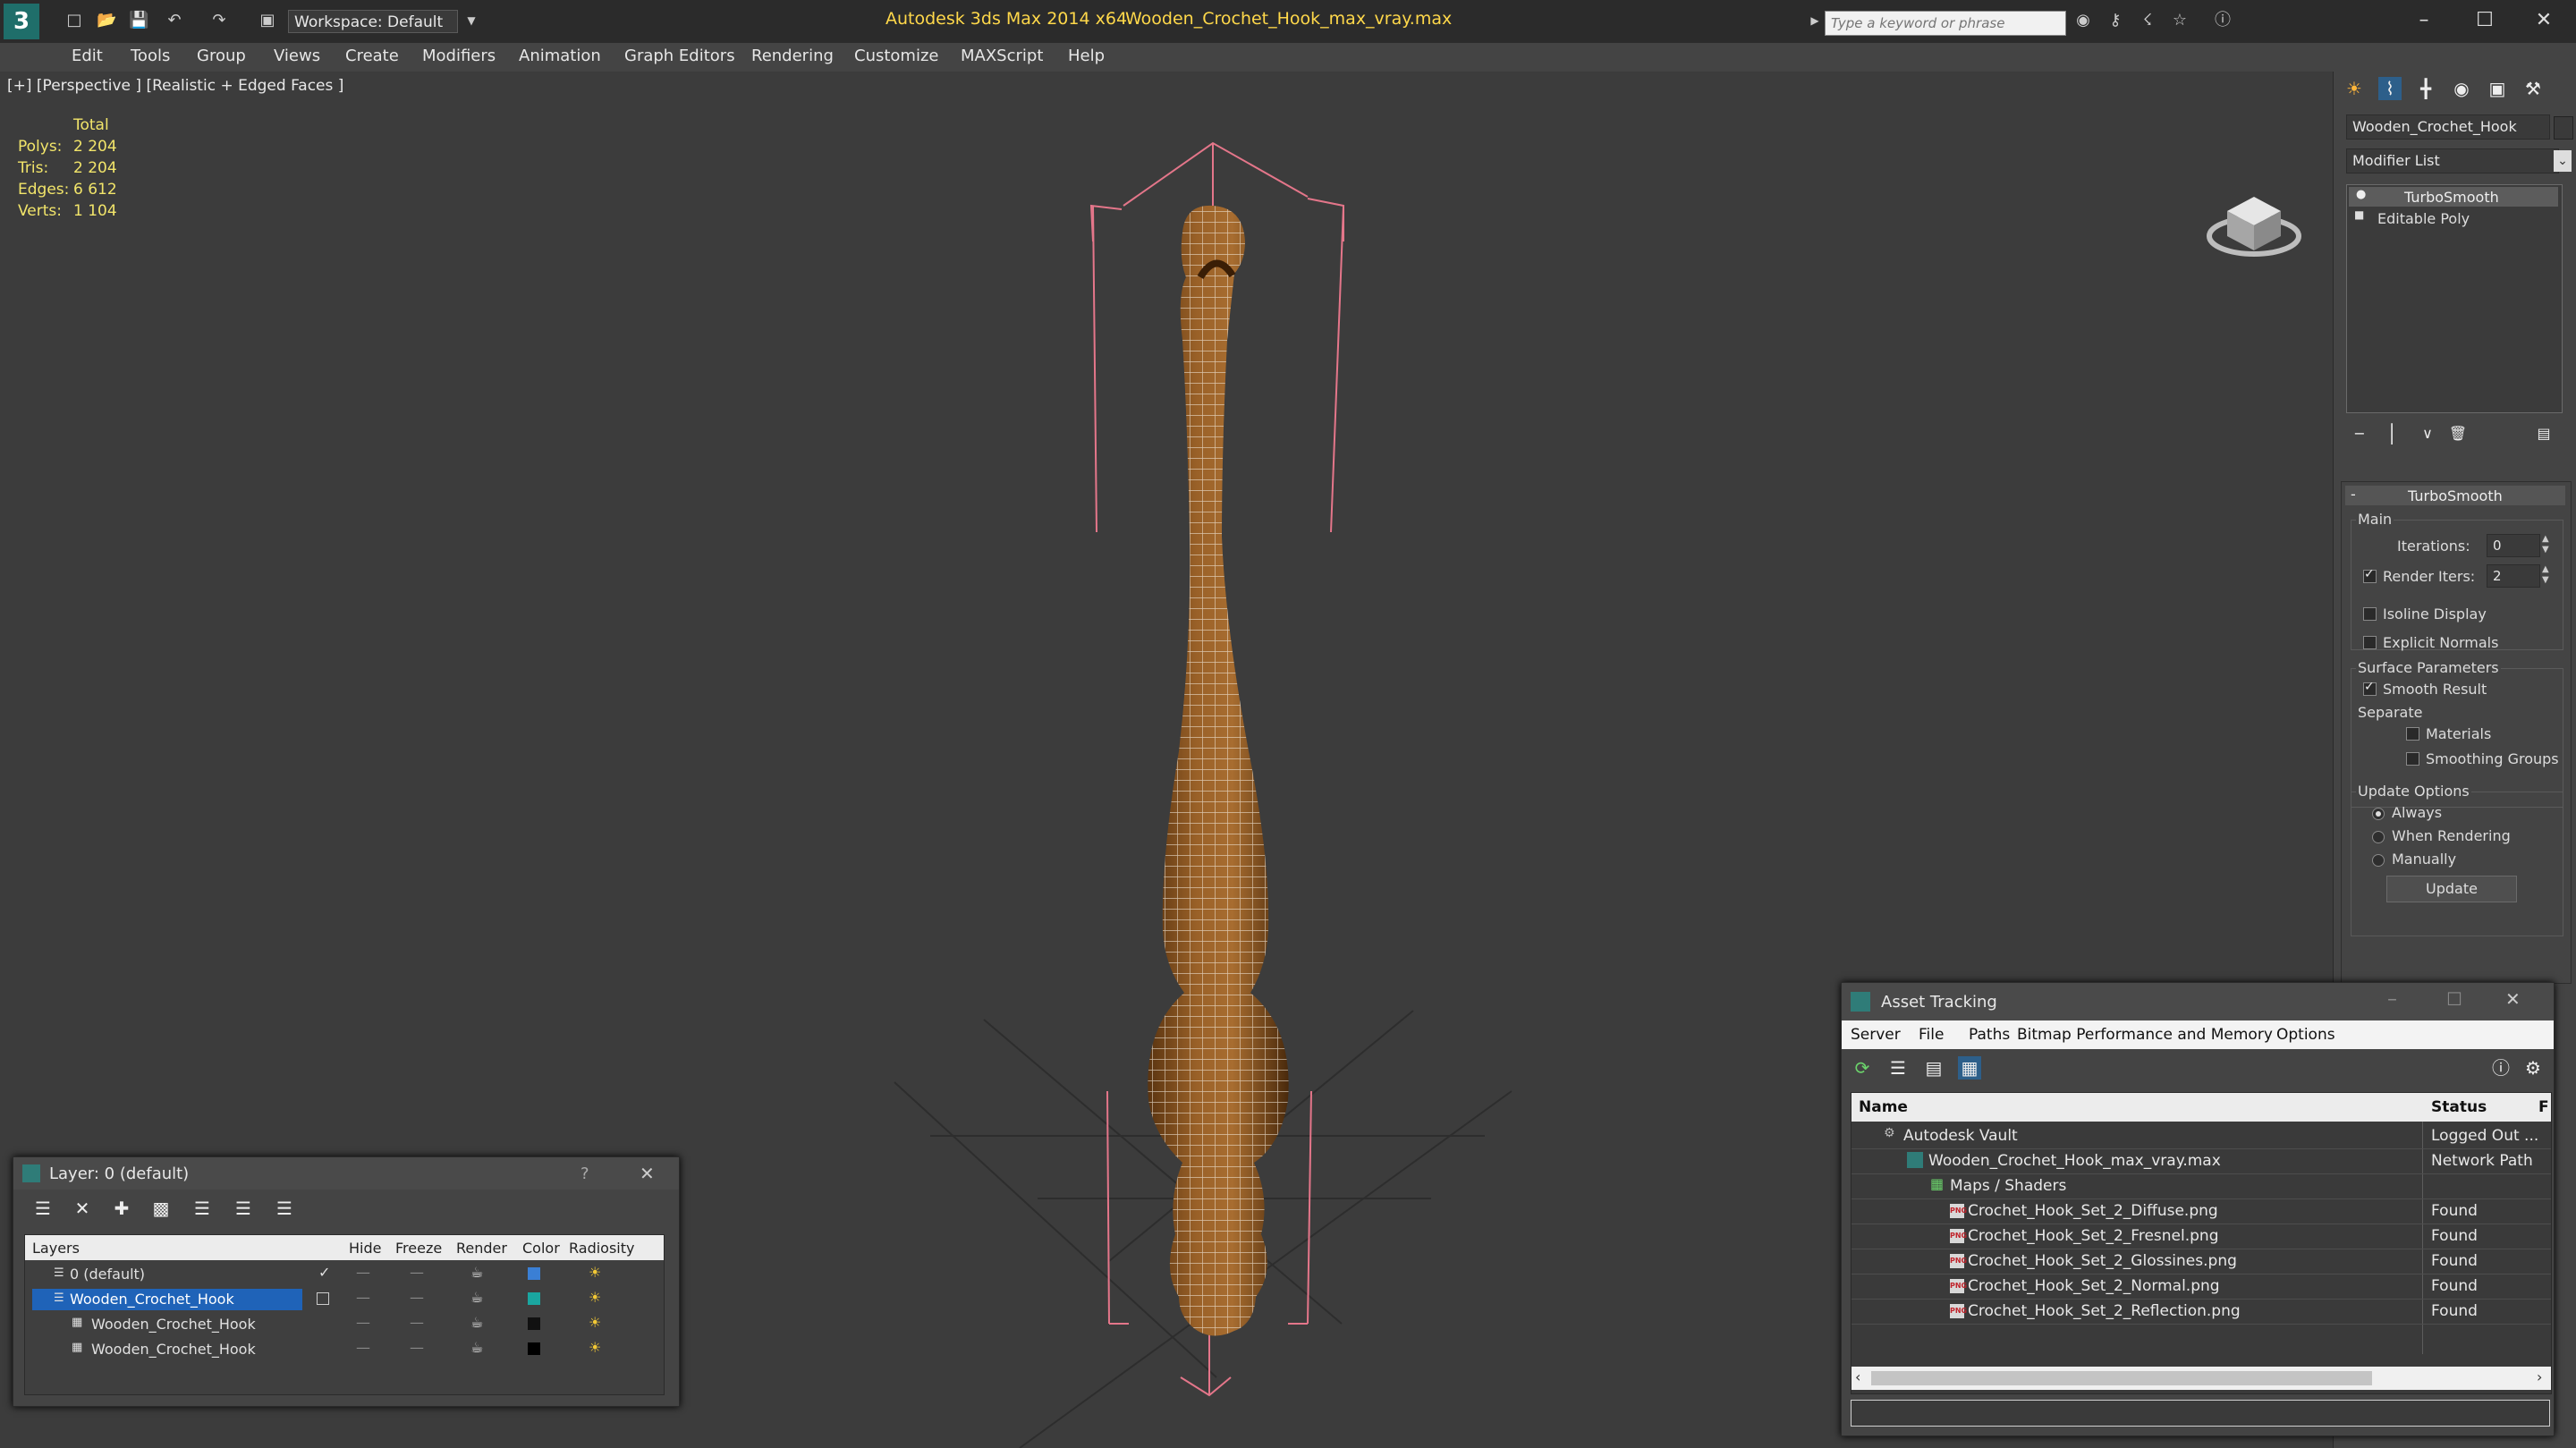  I want to click on dialog-titlebar: Layer: 0 (default) ? ✕, so click(346, 1173).